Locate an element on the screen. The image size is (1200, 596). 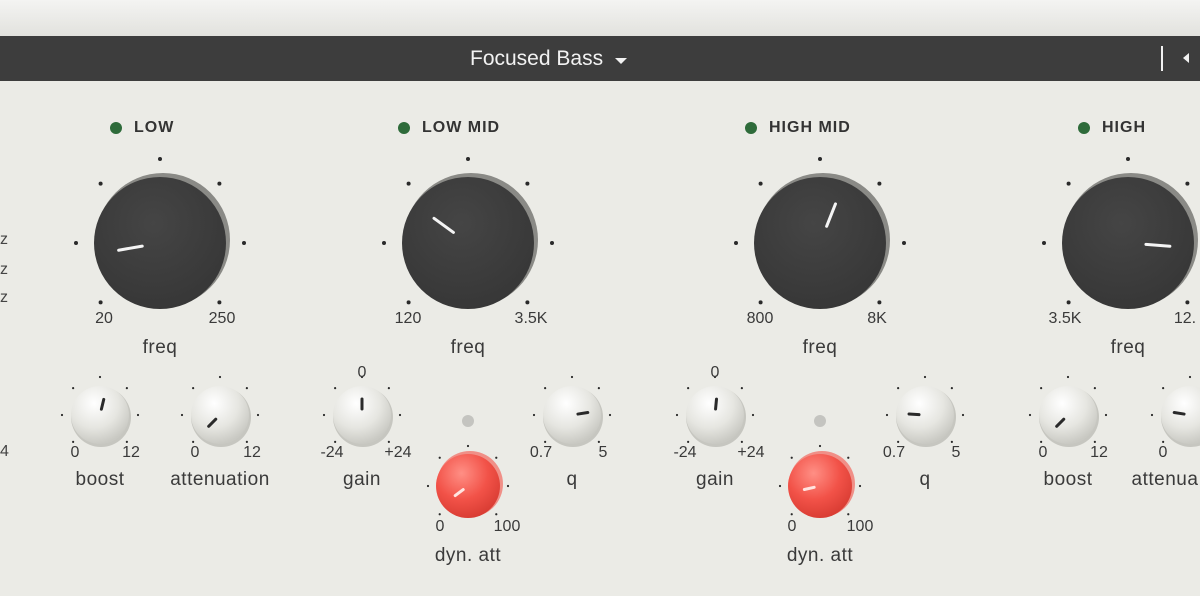
high-freq-knob is located at coordinates (1121, 233).